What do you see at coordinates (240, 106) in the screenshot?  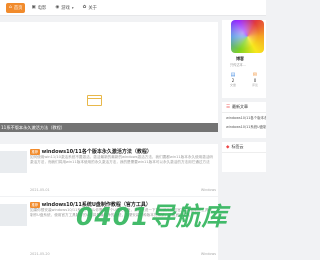 I see `card-title: 最新文章` at bounding box center [240, 106].